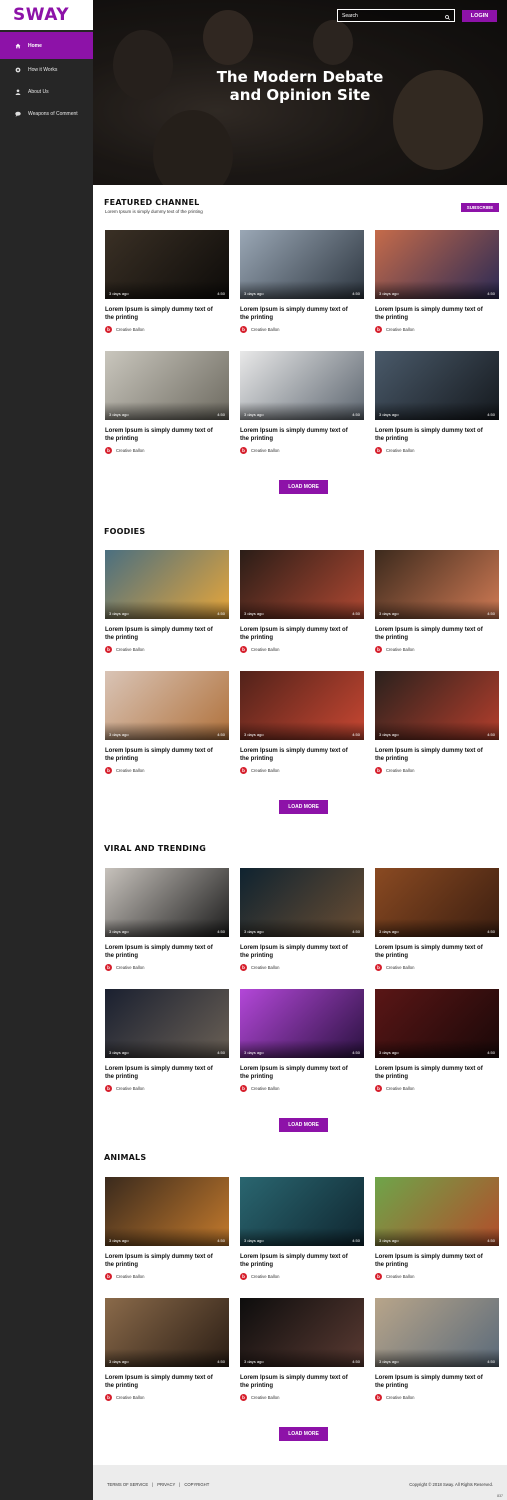 The image size is (507, 1500). Describe the element at coordinates (41, 15) in the screenshot. I see `logo: SWAY` at that location.